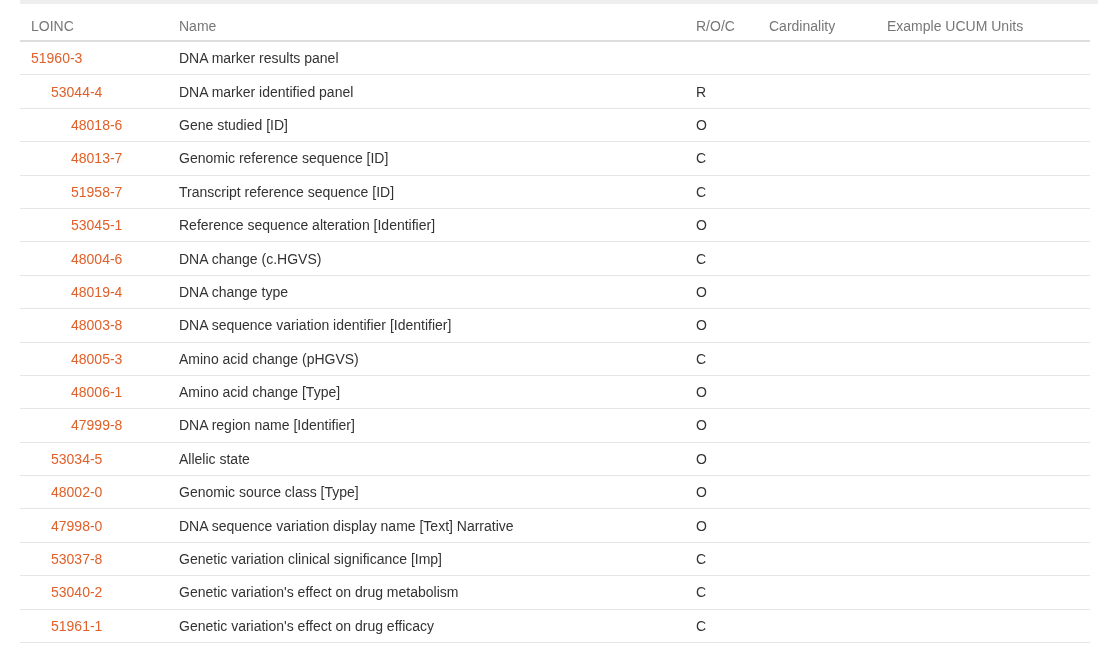 This screenshot has width=1098, height=657. Describe the element at coordinates (233, 124) in the screenshot. I see `name-cell: Gene studied [ID]` at that location.